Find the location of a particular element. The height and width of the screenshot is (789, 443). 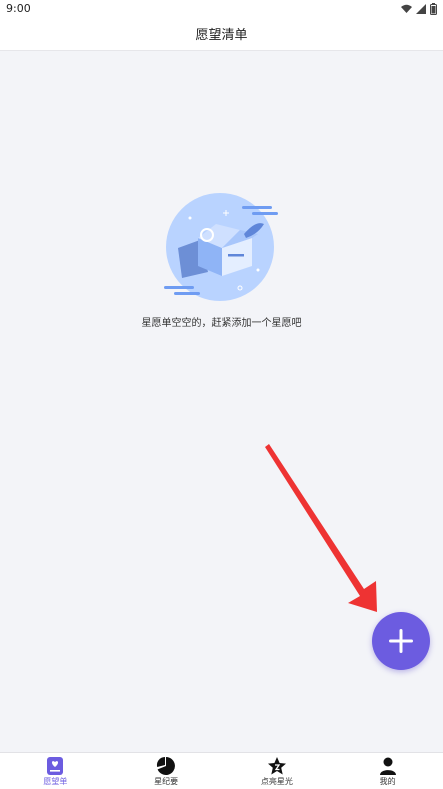

empty-box-illustration is located at coordinates (221, 247).